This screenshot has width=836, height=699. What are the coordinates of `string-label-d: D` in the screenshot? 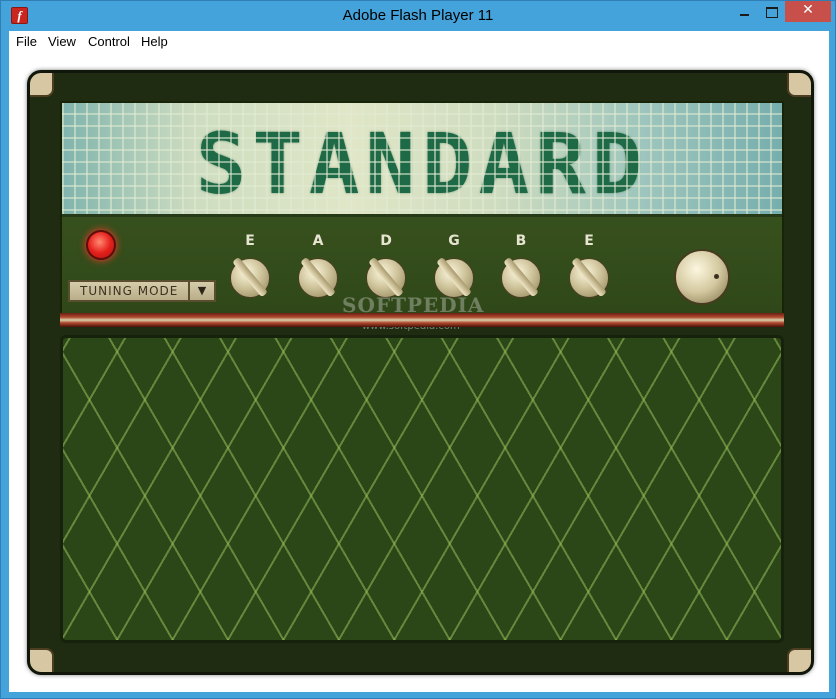 It's located at (386, 241).